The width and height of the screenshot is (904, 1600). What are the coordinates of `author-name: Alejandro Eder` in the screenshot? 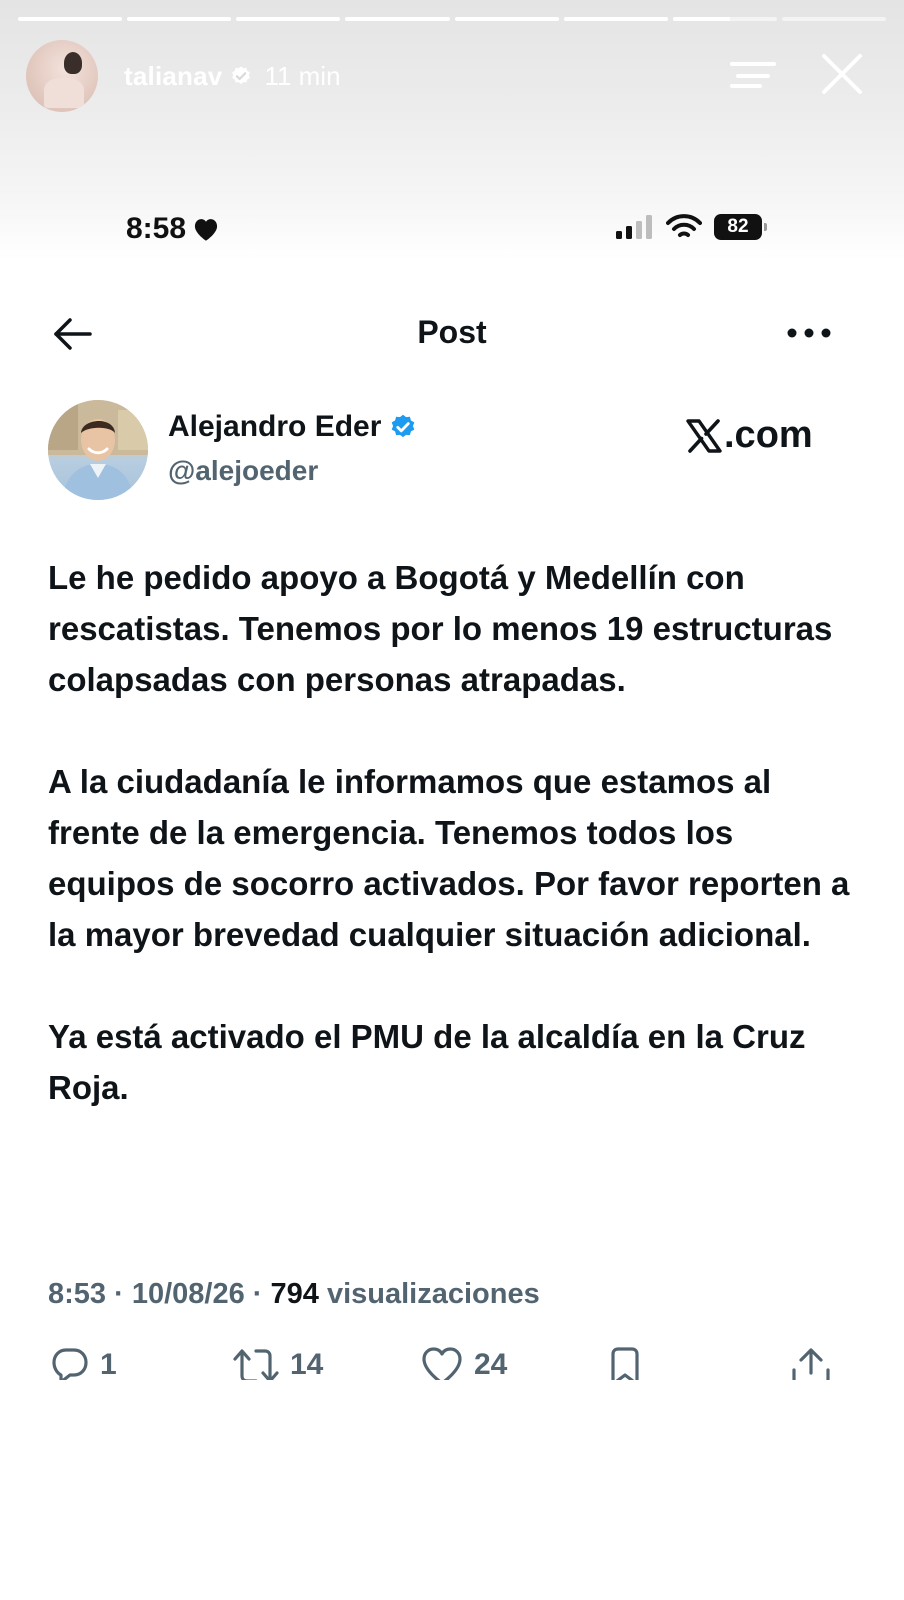 It's located at (274, 427).